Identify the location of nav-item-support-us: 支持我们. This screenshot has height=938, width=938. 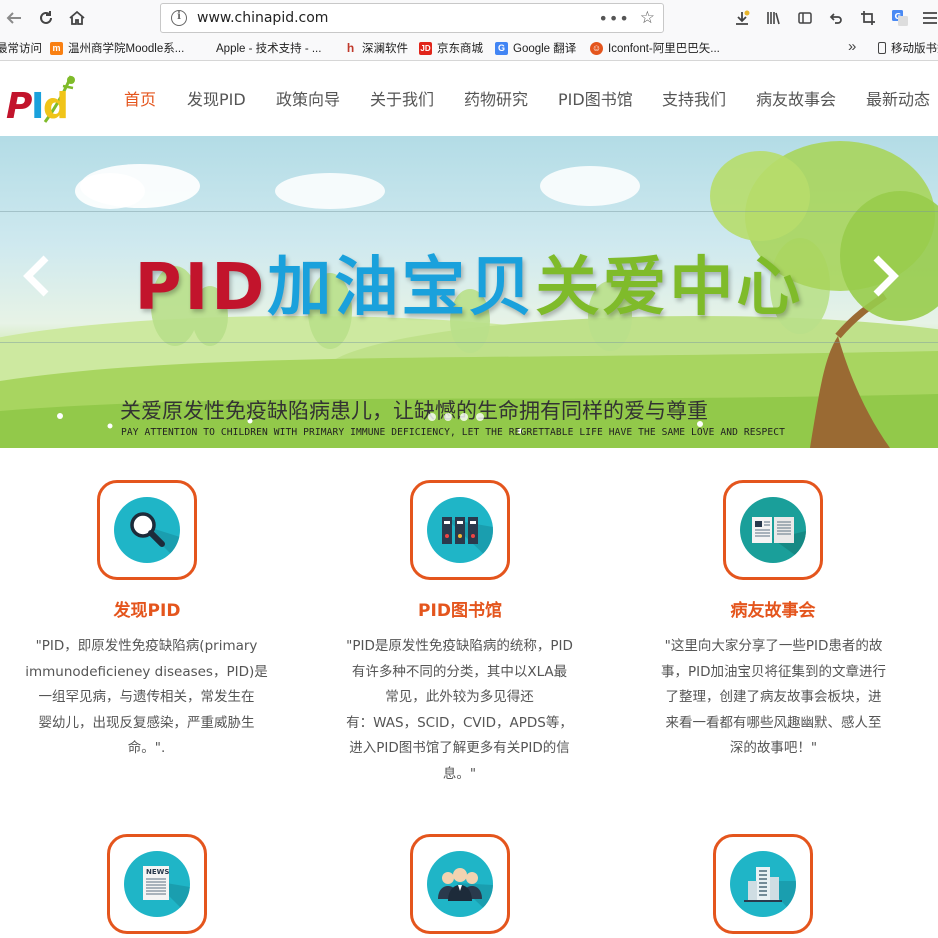
(694, 98).